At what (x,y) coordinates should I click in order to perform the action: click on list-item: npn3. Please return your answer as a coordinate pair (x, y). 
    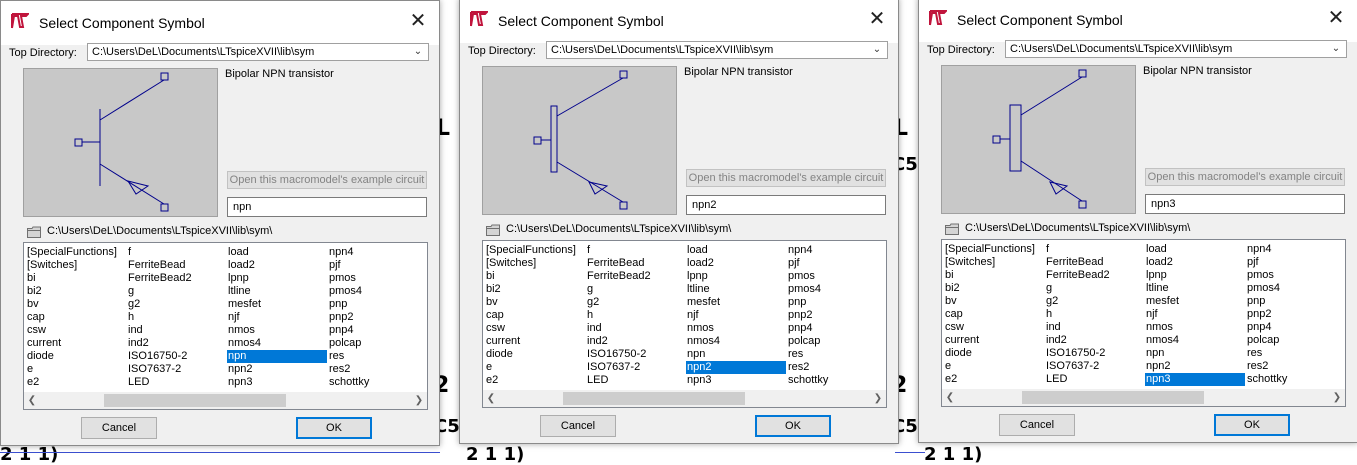
    Looking at the image, I should click on (277, 382).